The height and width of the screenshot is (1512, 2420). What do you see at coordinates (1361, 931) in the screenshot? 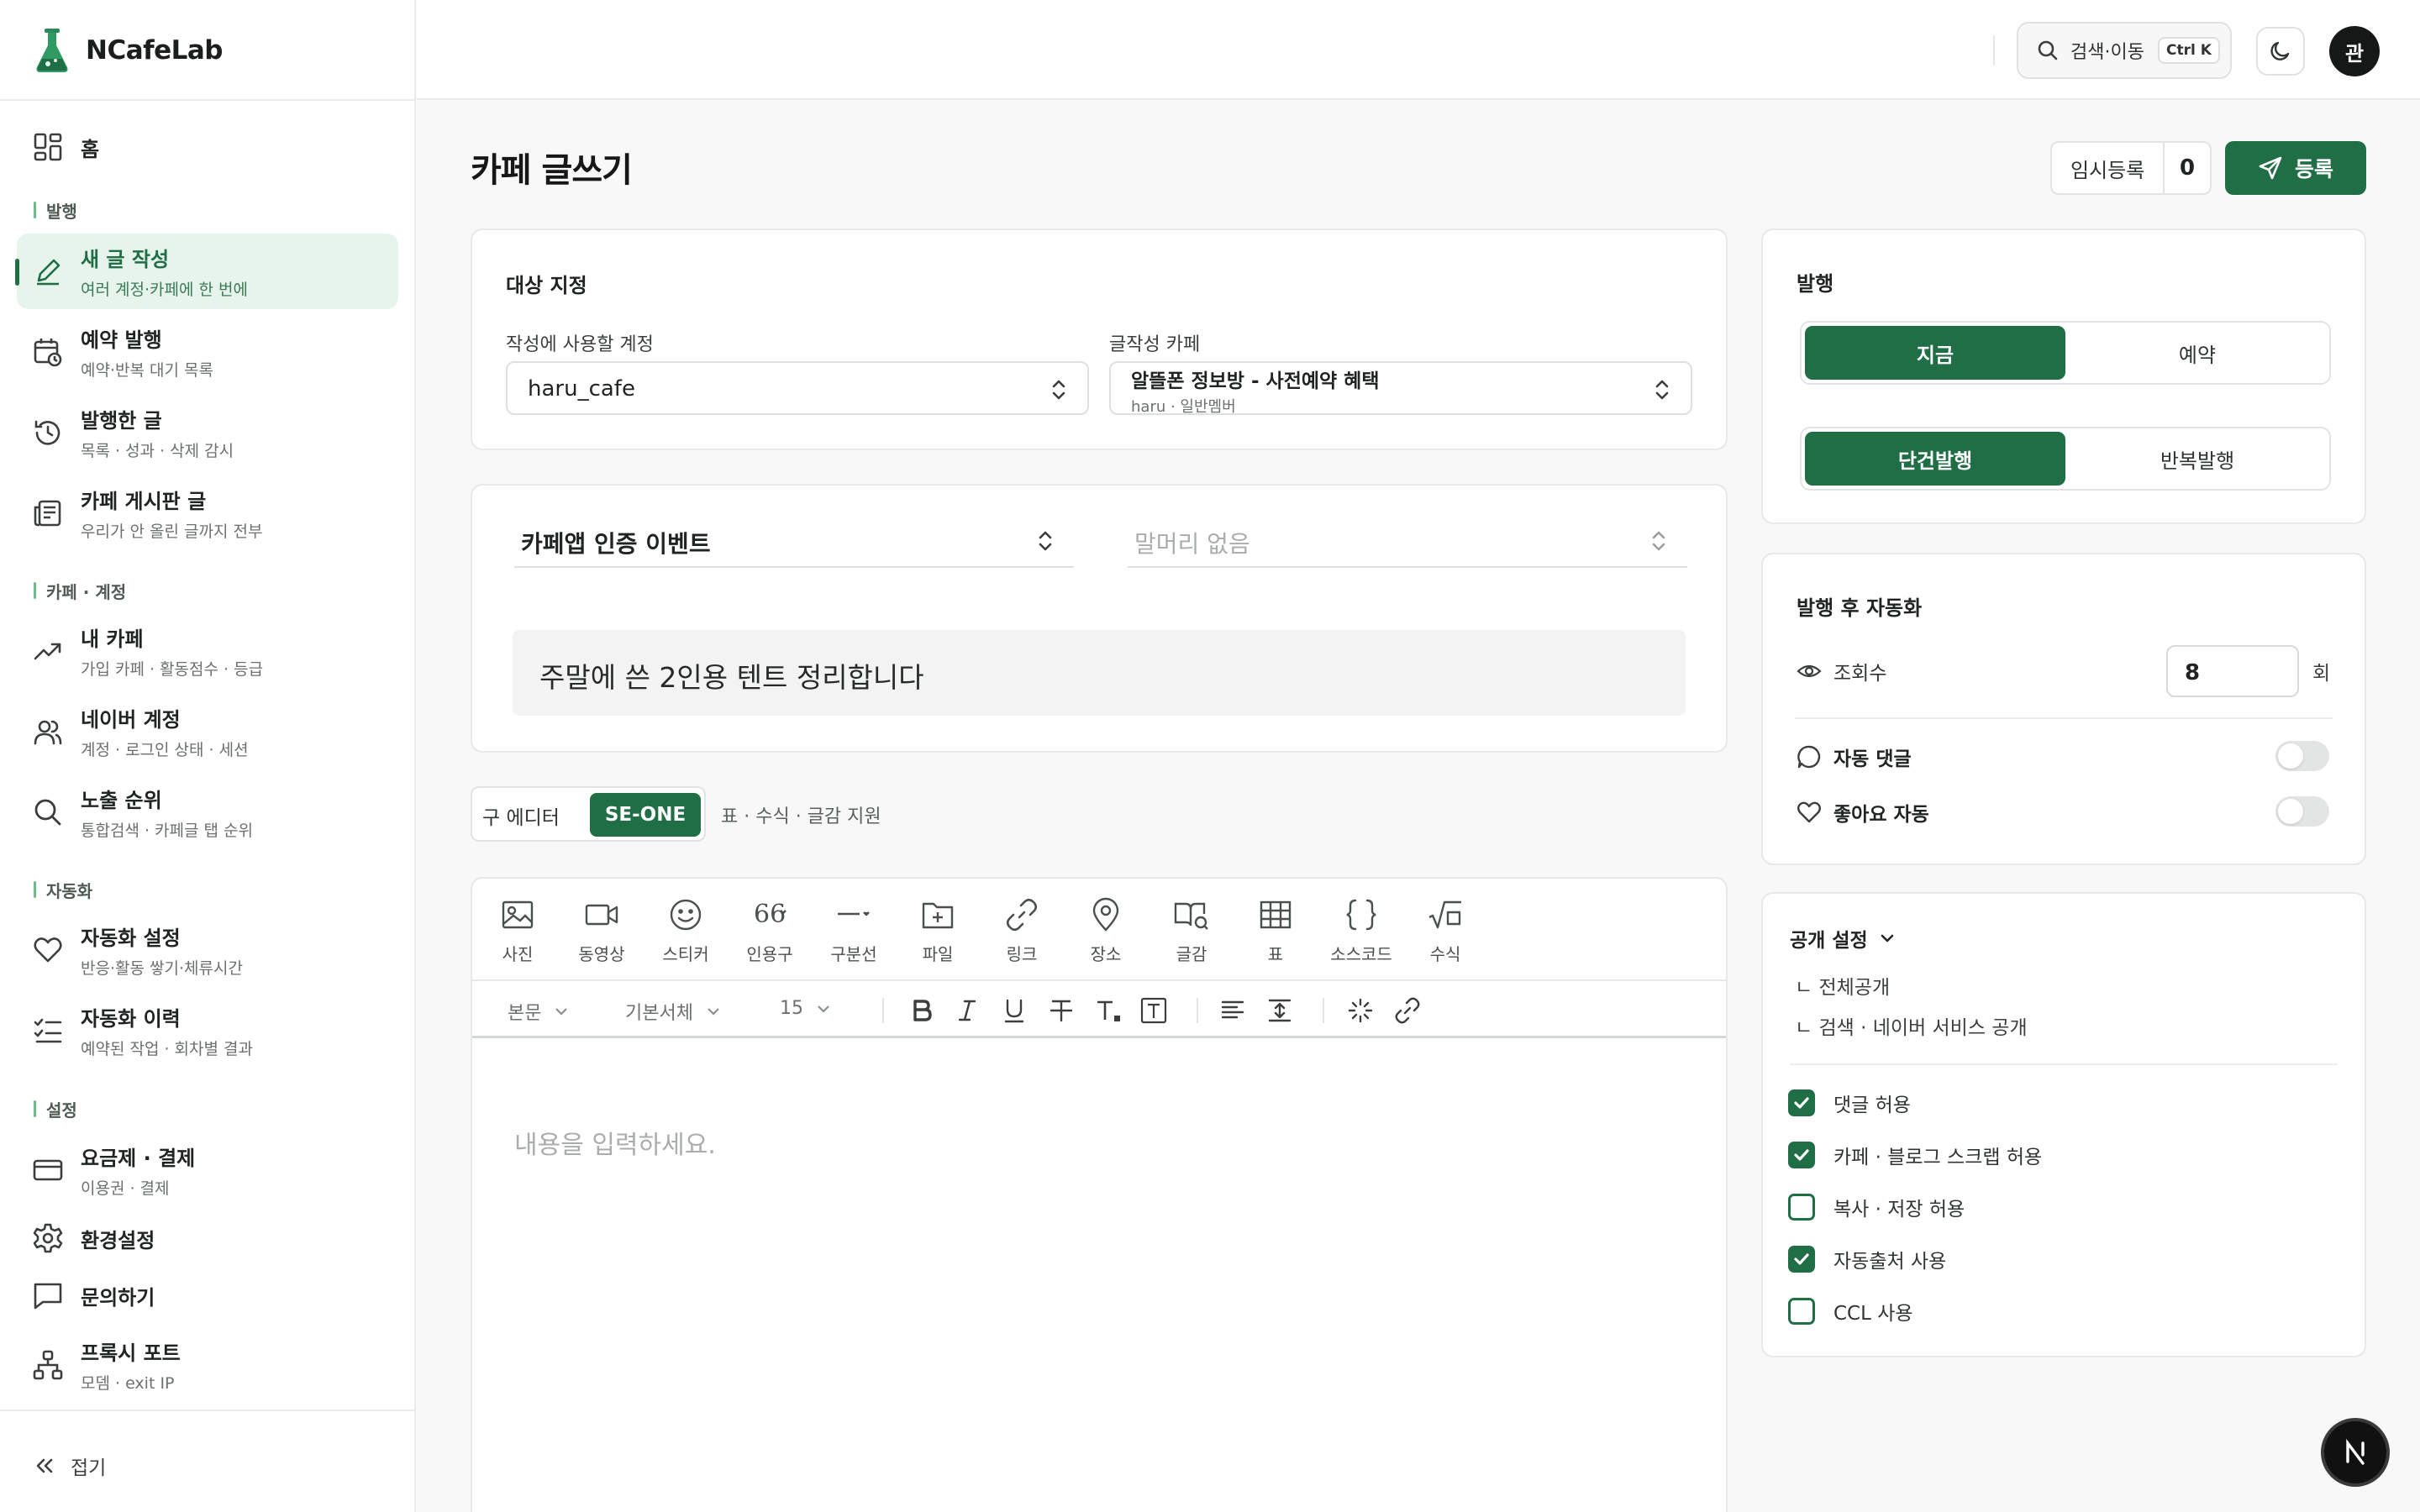
I see `insert-code-button: 소스코드` at bounding box center [1361, 931].